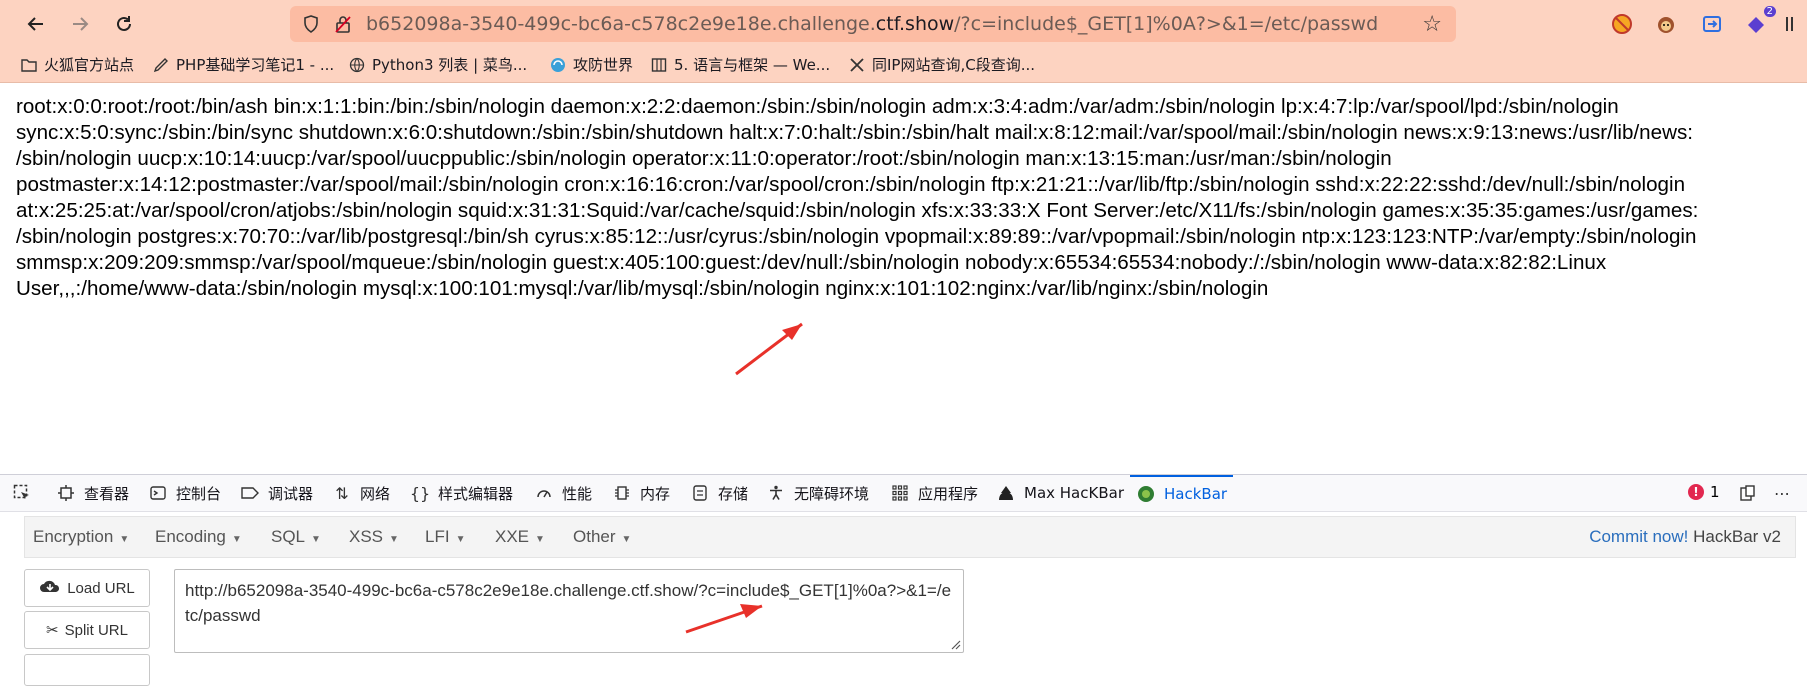 The height and width of the screenshot is (686, 1807). What do you see at coordinates (357, 65) in the screenshot?
I see `globe-icon` at bounding box center [357, 65].